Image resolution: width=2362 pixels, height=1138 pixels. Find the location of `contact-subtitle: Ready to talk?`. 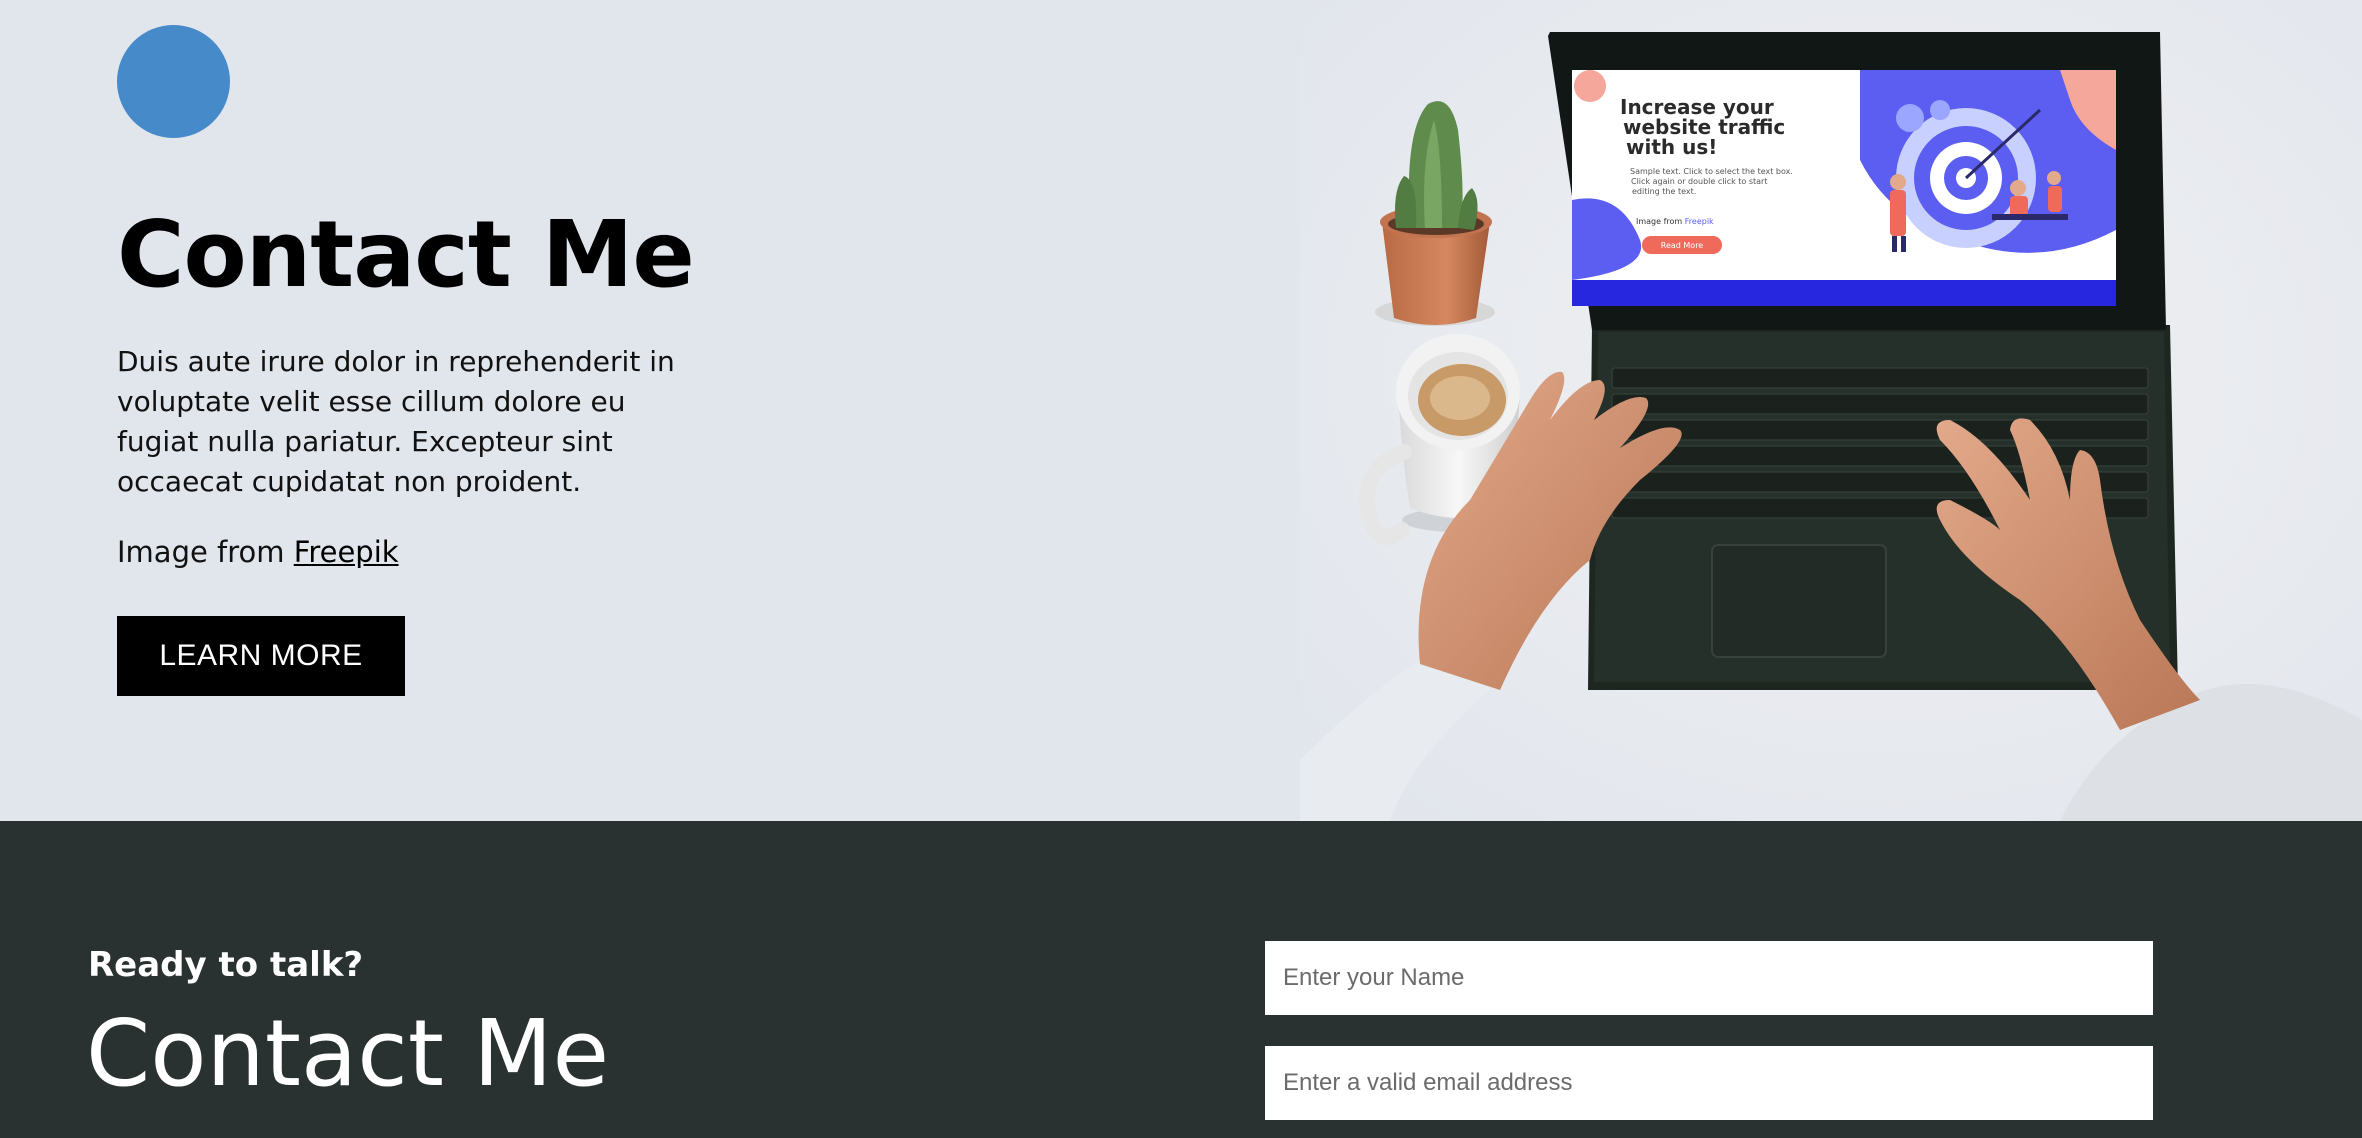

contact-subtitle: Ready to talk? is located at coordinates (226, 965).